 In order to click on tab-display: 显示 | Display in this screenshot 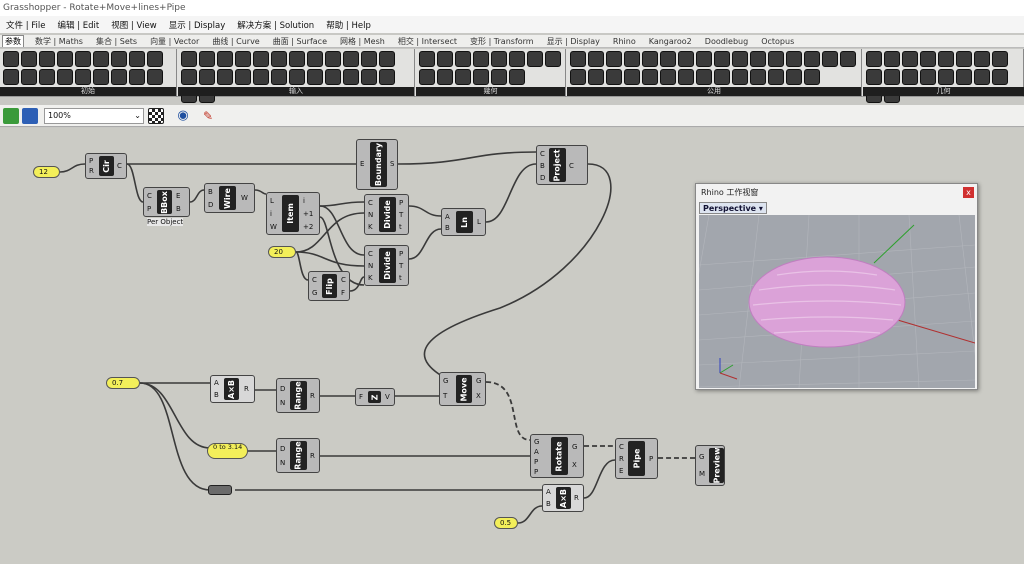, I will do `click(573, 41)`.